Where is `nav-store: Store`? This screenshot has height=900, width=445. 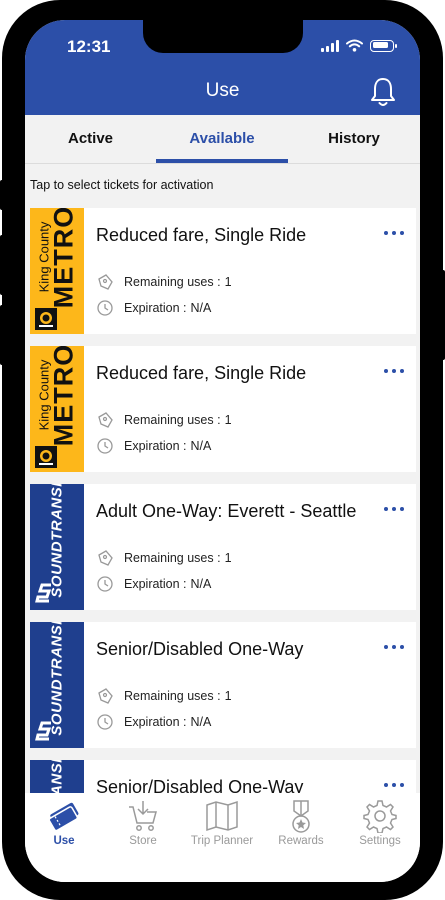 nav-store: Store is located at coordinates (143, 823).